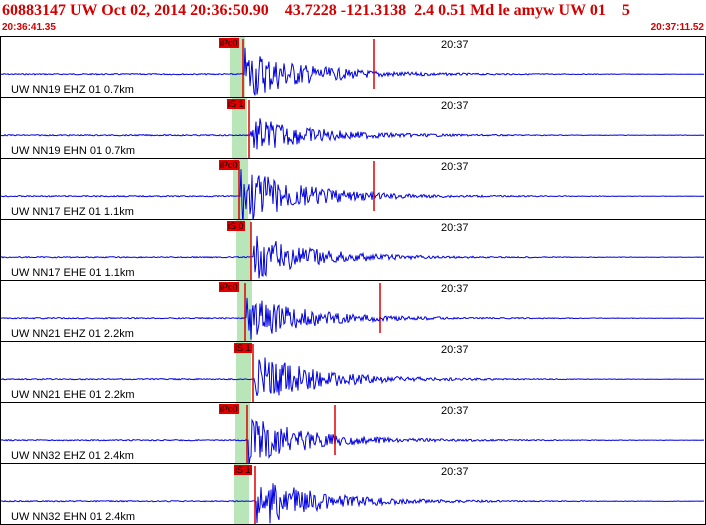 Image resolution: width=706 pixels, height=525 pixels. I want to click on channel-label: UW NN32 EHN 01 2.4km, so click(73, 517).